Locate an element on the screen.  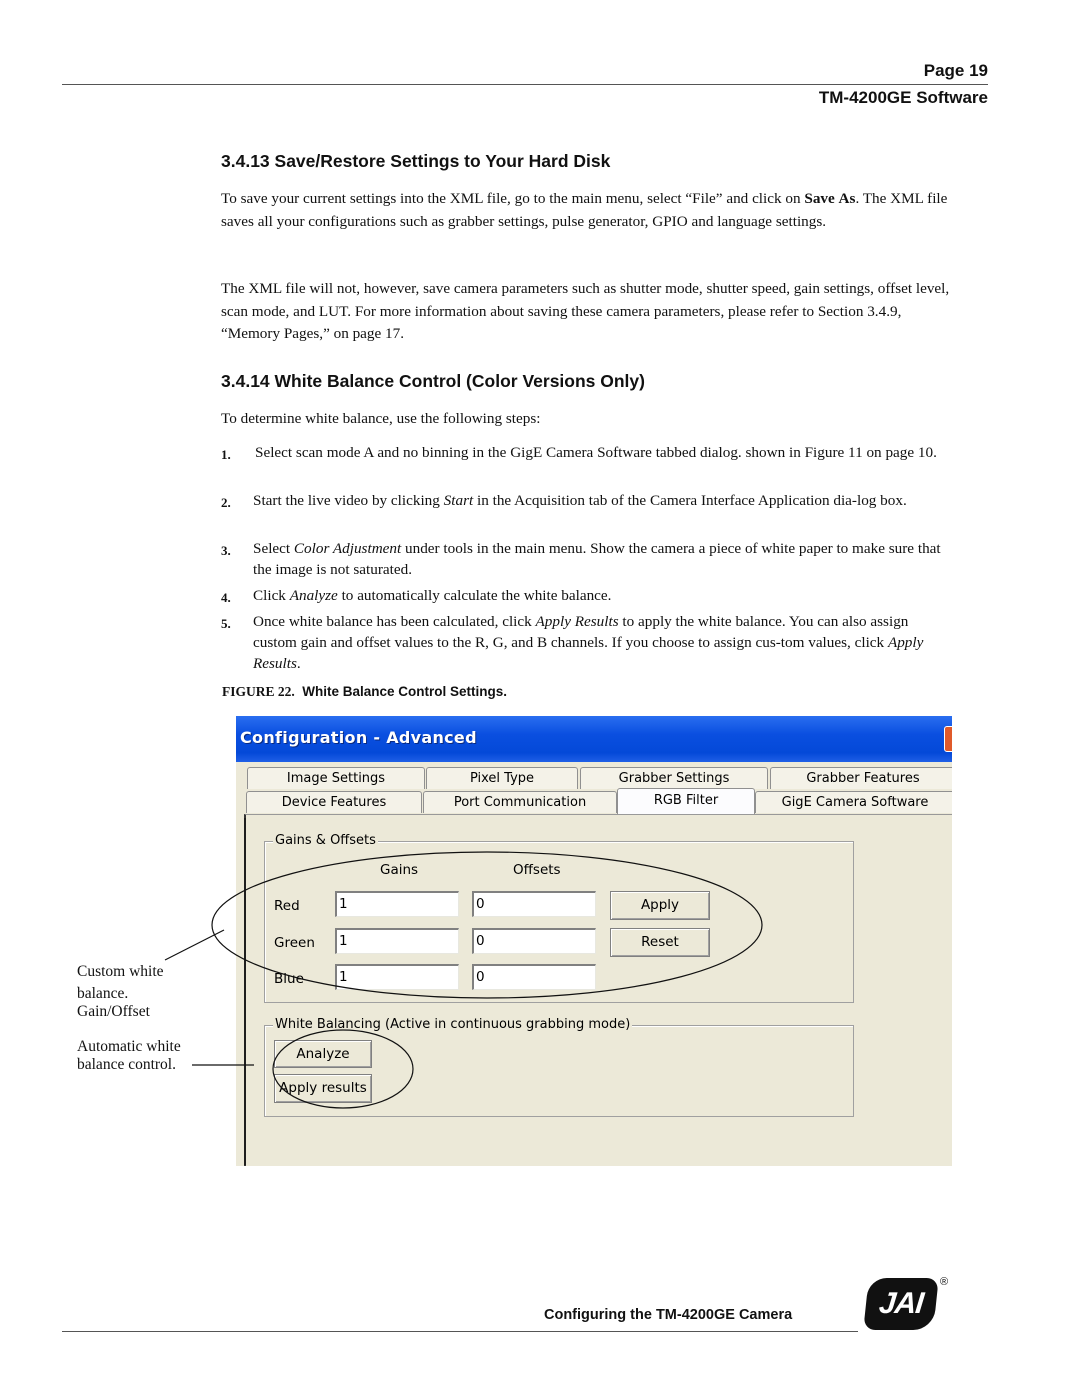
step-emphasis: Apply Results is located at coordinates (577, 621).